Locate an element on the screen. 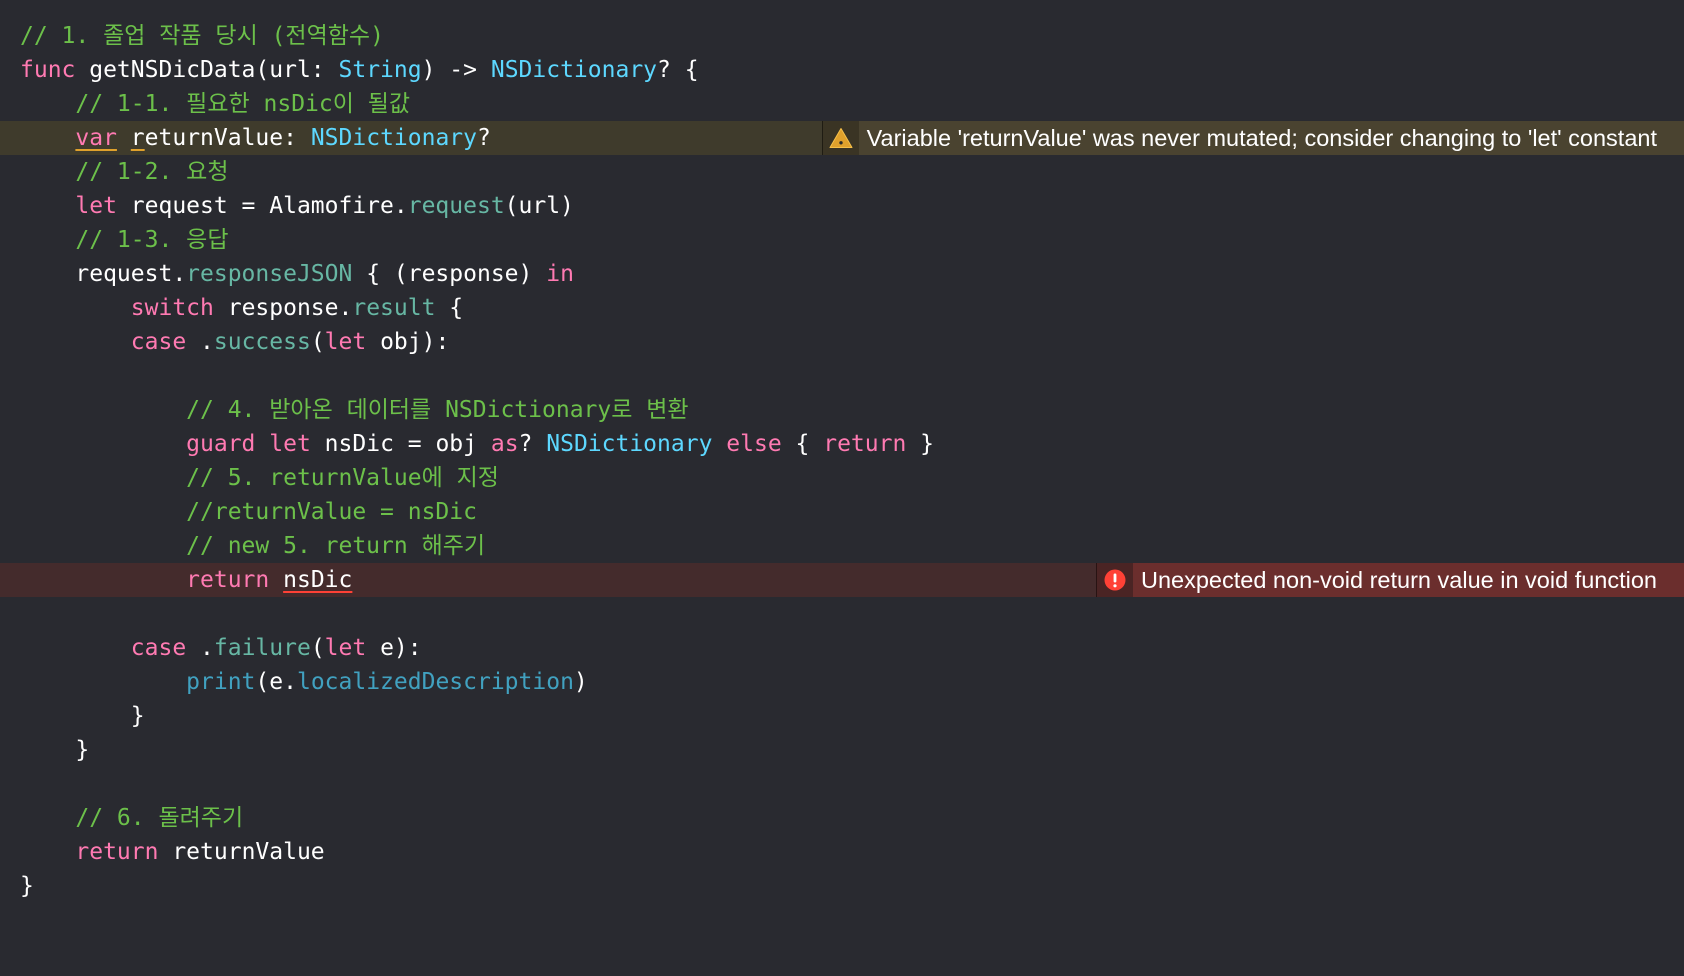  code-token: guard is located at coordinates (221, 444).